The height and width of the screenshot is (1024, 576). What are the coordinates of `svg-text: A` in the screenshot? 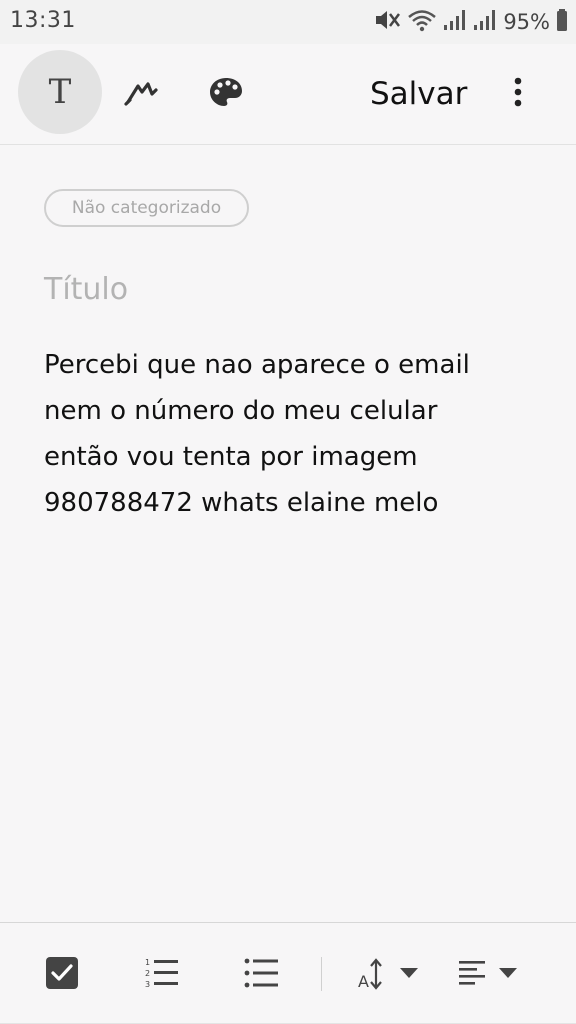 It's located at (363, 981).